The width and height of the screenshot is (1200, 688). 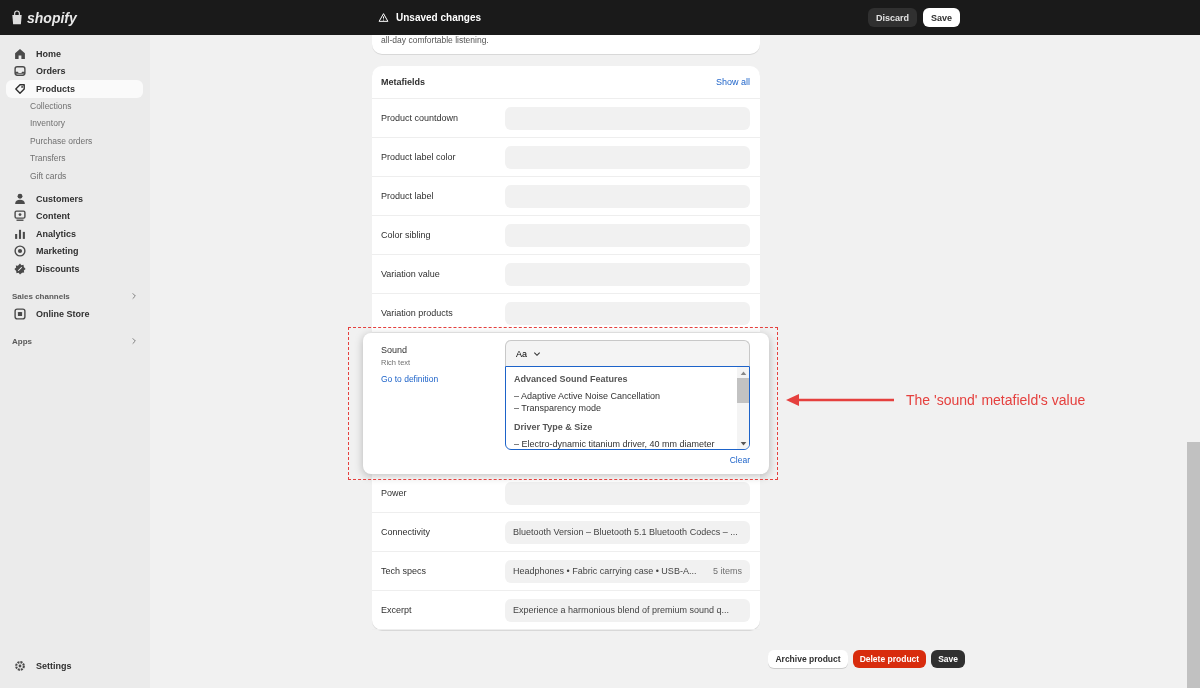 I want to click on description-text: all-day comfortable listening., so click(x=435, y=40).